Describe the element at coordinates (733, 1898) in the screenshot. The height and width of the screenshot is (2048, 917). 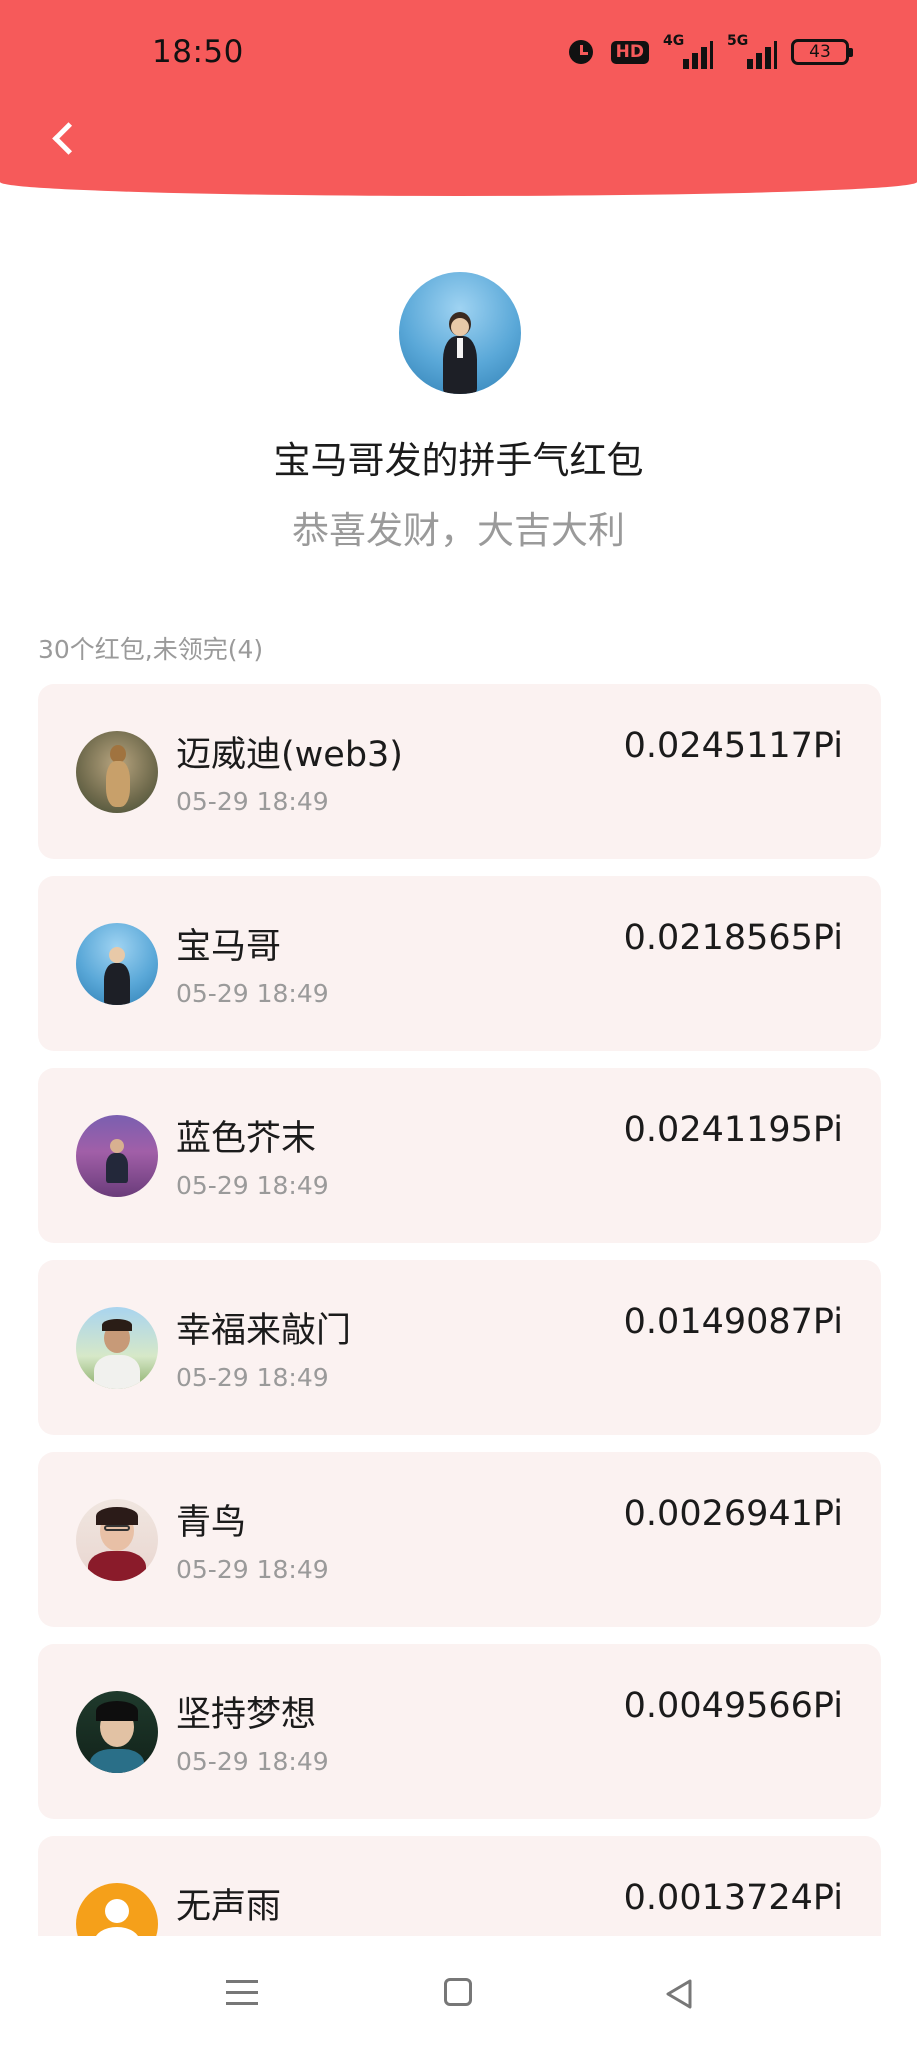
I see `list-item-amount: 0.0013724Pi` at that location.